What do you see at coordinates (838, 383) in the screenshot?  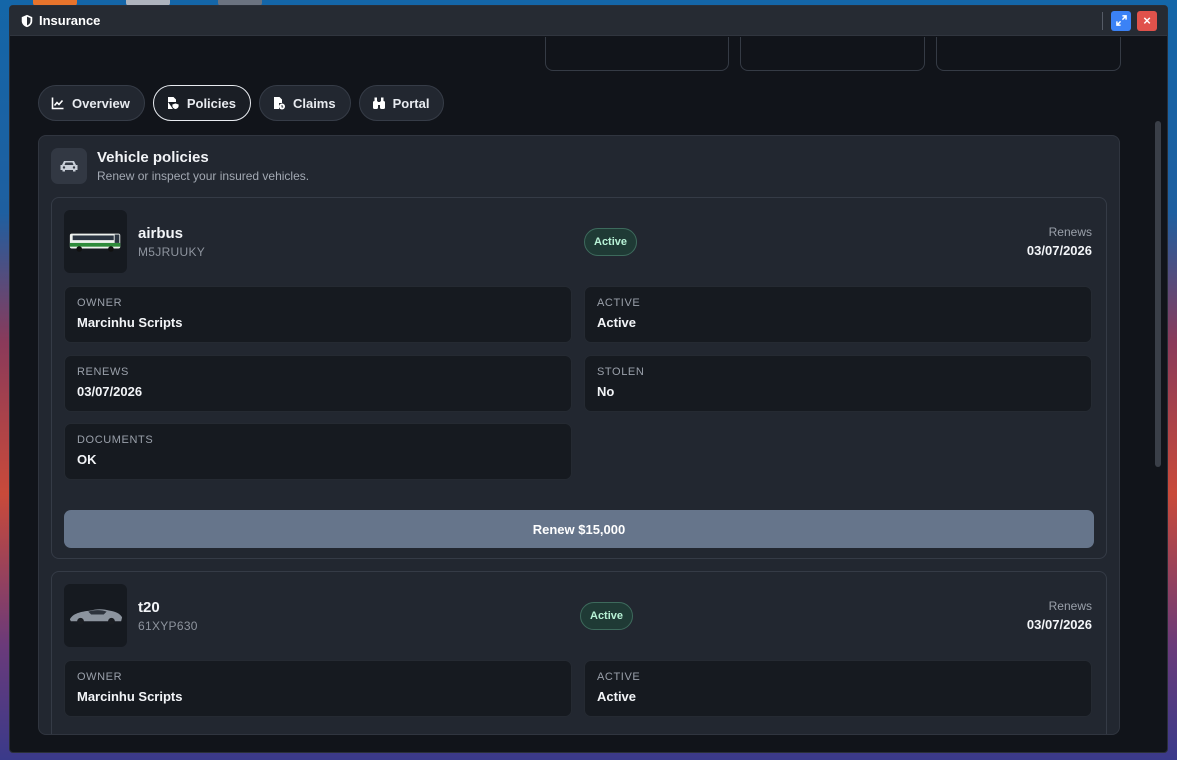 I see `field-stolen: STOLEN No` at bounding box center [838, 383].